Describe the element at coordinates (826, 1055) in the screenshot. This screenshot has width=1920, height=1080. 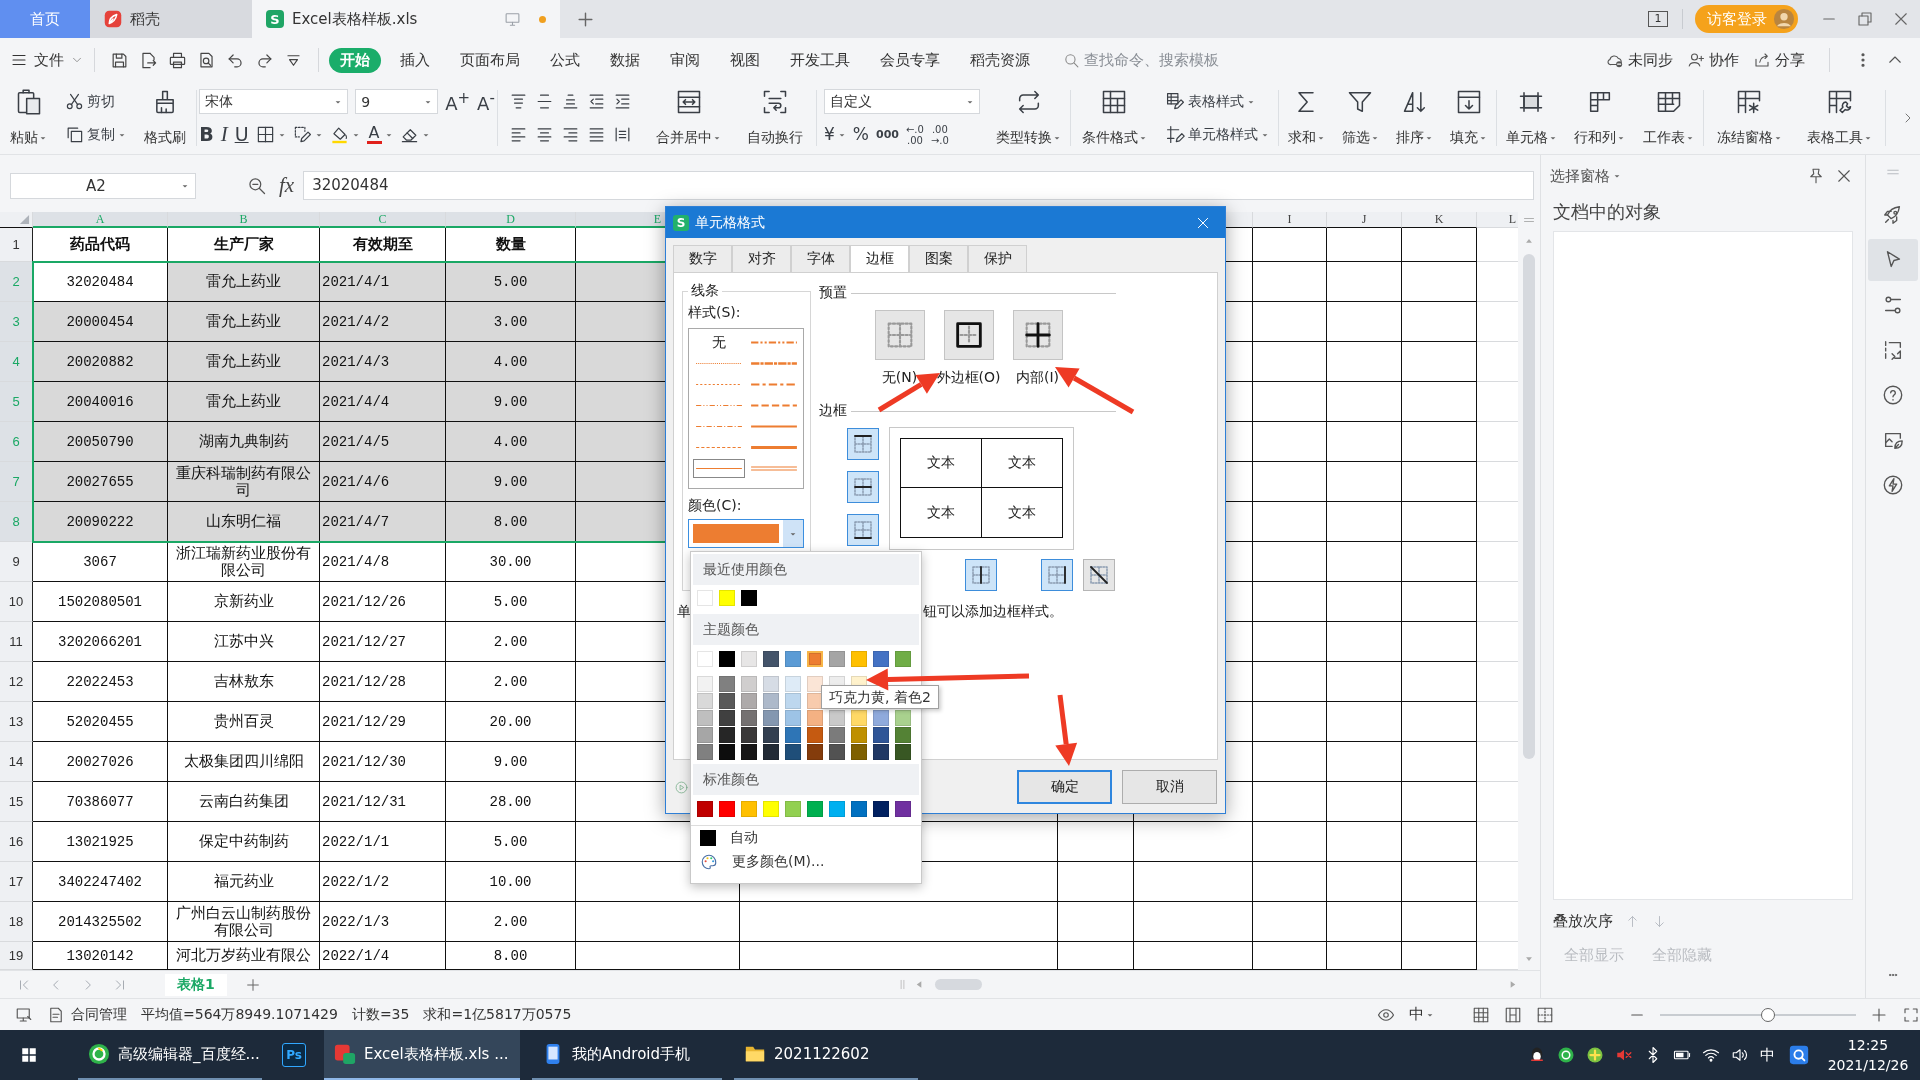
I see `taskbar-app: 2021122602` at that location.